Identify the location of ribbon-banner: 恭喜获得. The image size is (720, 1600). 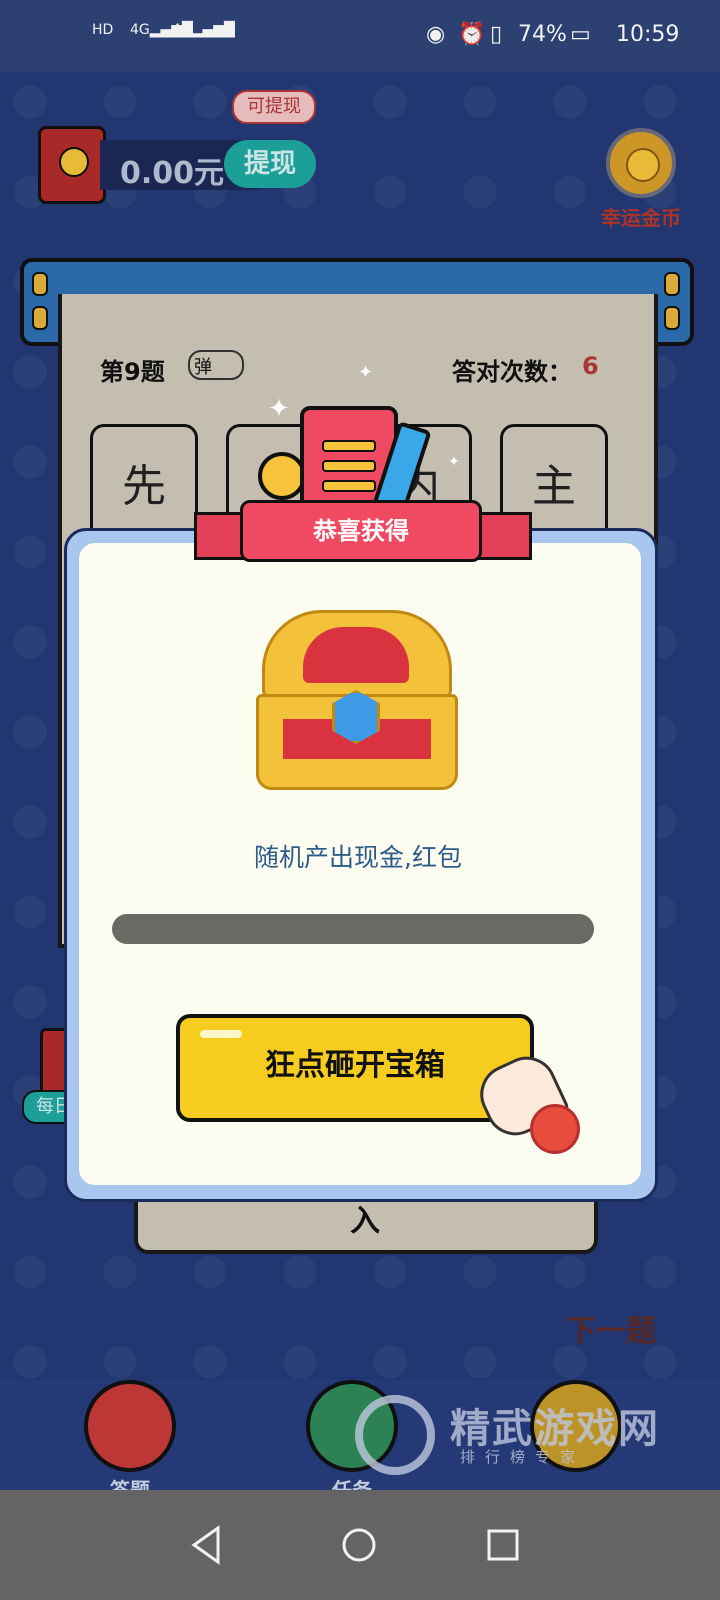
(363, 533).